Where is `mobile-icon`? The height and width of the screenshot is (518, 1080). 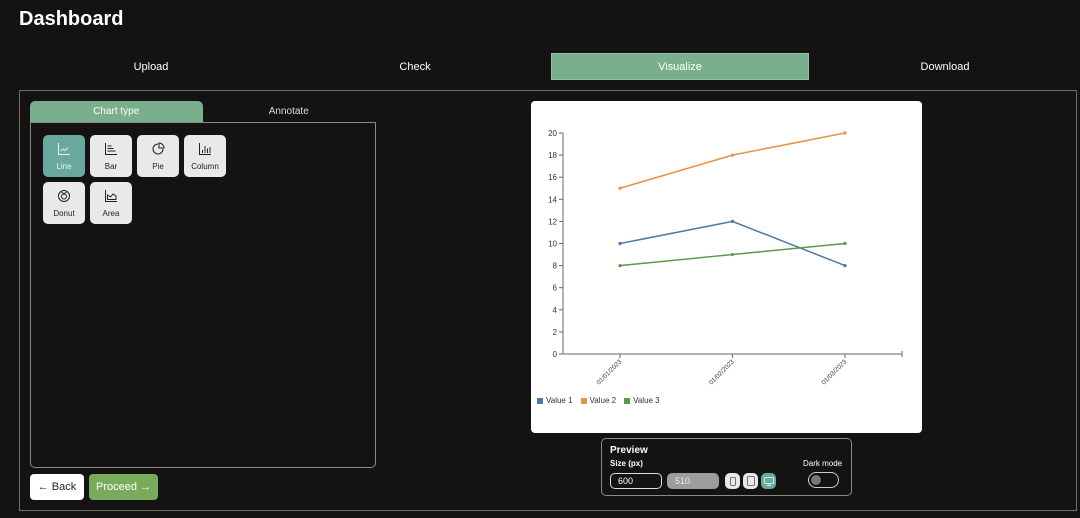
mobile-icon is located at coordinates (732, 481).